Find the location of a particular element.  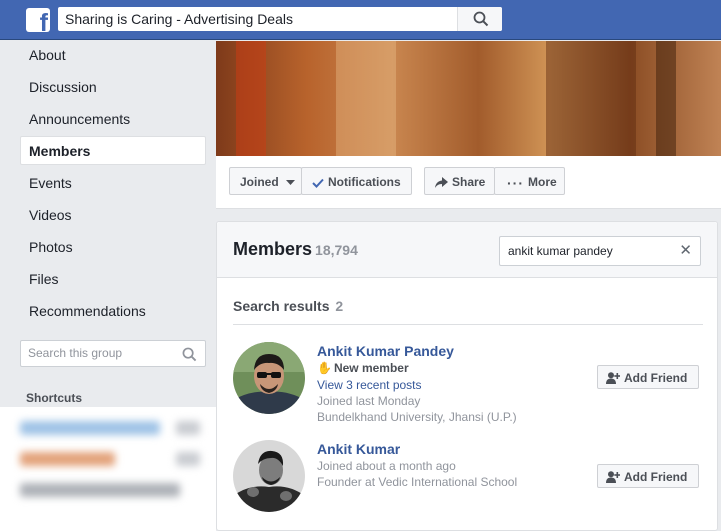

search-button is located at coordinates (479, 19).